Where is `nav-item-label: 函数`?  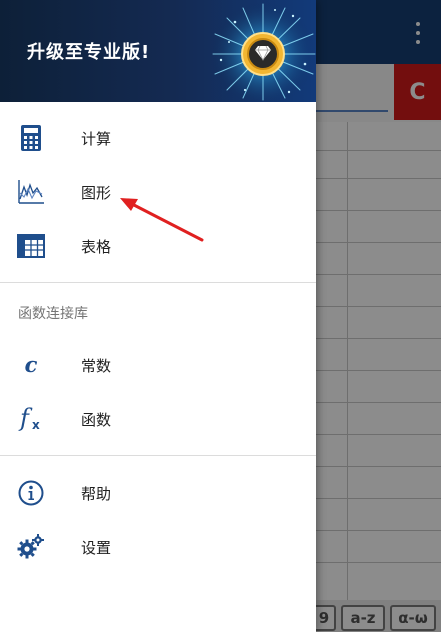 nav-item-label: 函数 is located at coordinates (96, 419).